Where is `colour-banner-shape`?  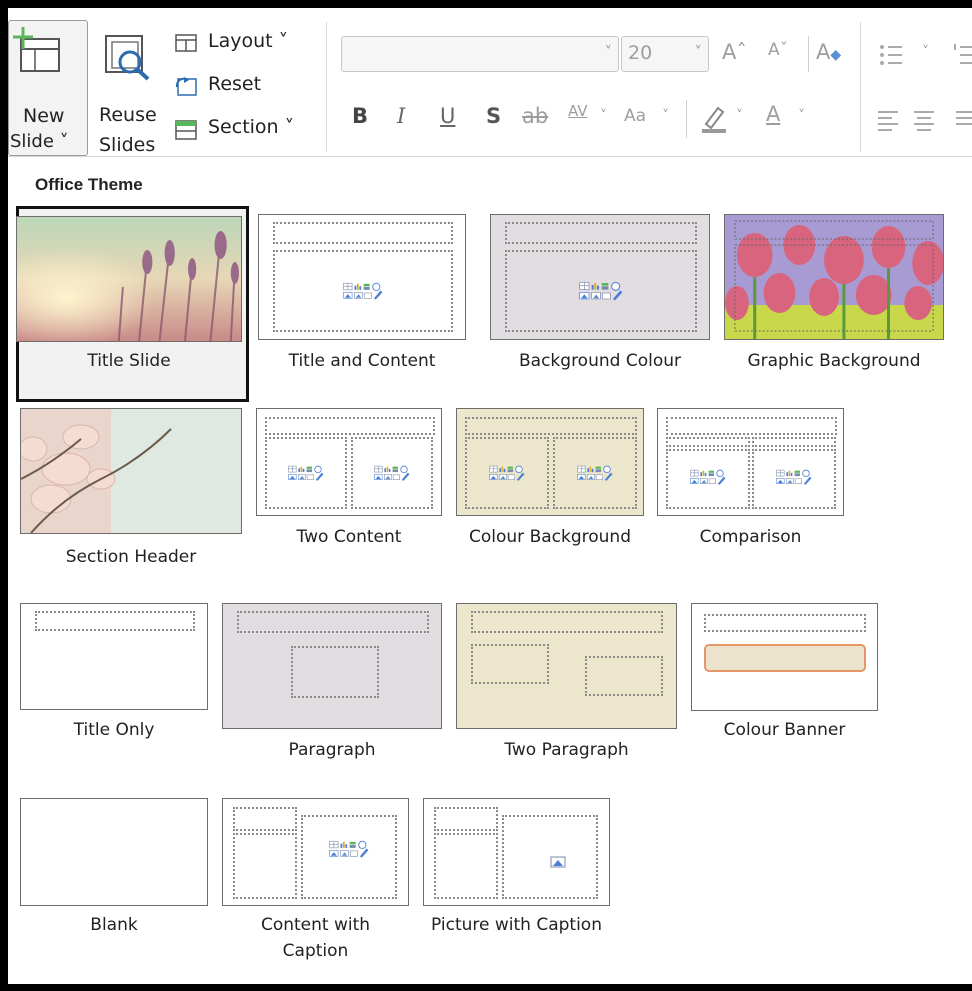 colour-banner-shape is located at coordinates (785, 658).